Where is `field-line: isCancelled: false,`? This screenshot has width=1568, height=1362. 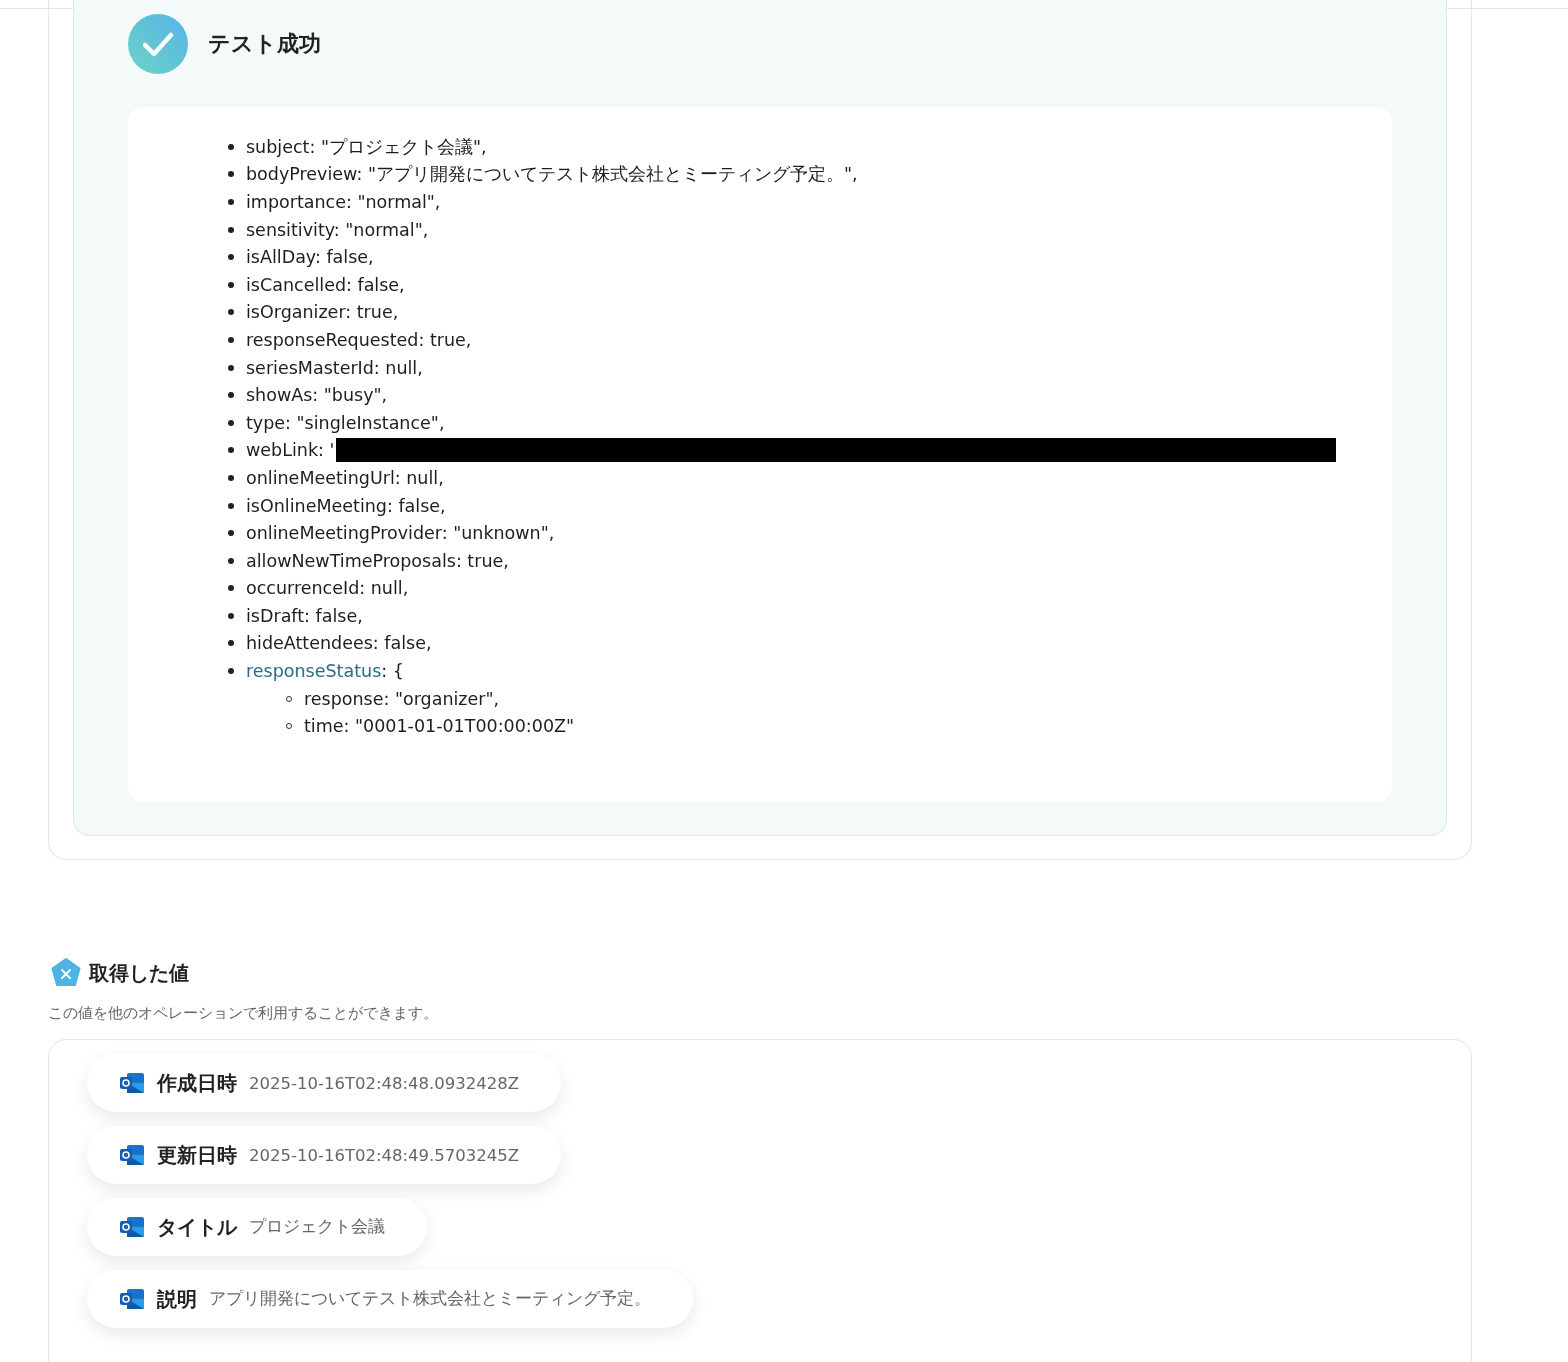 field-line: isCancelled: false, is located at coordinates (325, 284).